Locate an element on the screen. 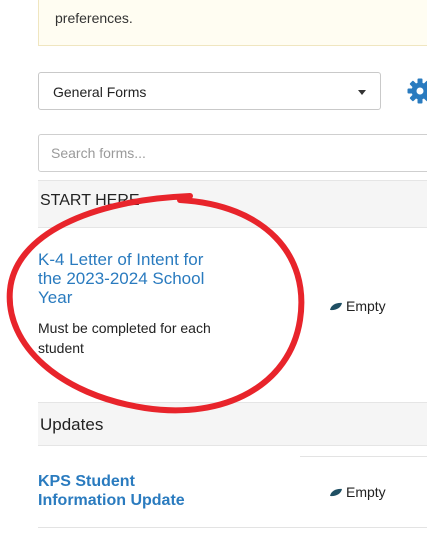 The height and width of the screenshot is (546, 427). form-title-line: the 2023-2024 School is located at coordinates (121, 278).